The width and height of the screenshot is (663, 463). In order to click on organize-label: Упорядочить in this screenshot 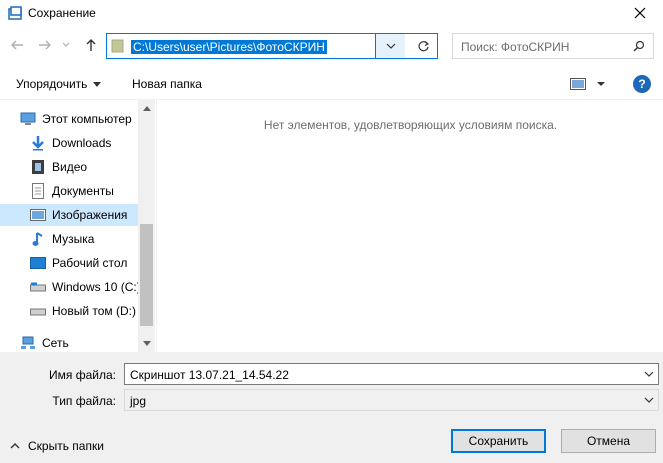, I will do `click(52, 84)`.